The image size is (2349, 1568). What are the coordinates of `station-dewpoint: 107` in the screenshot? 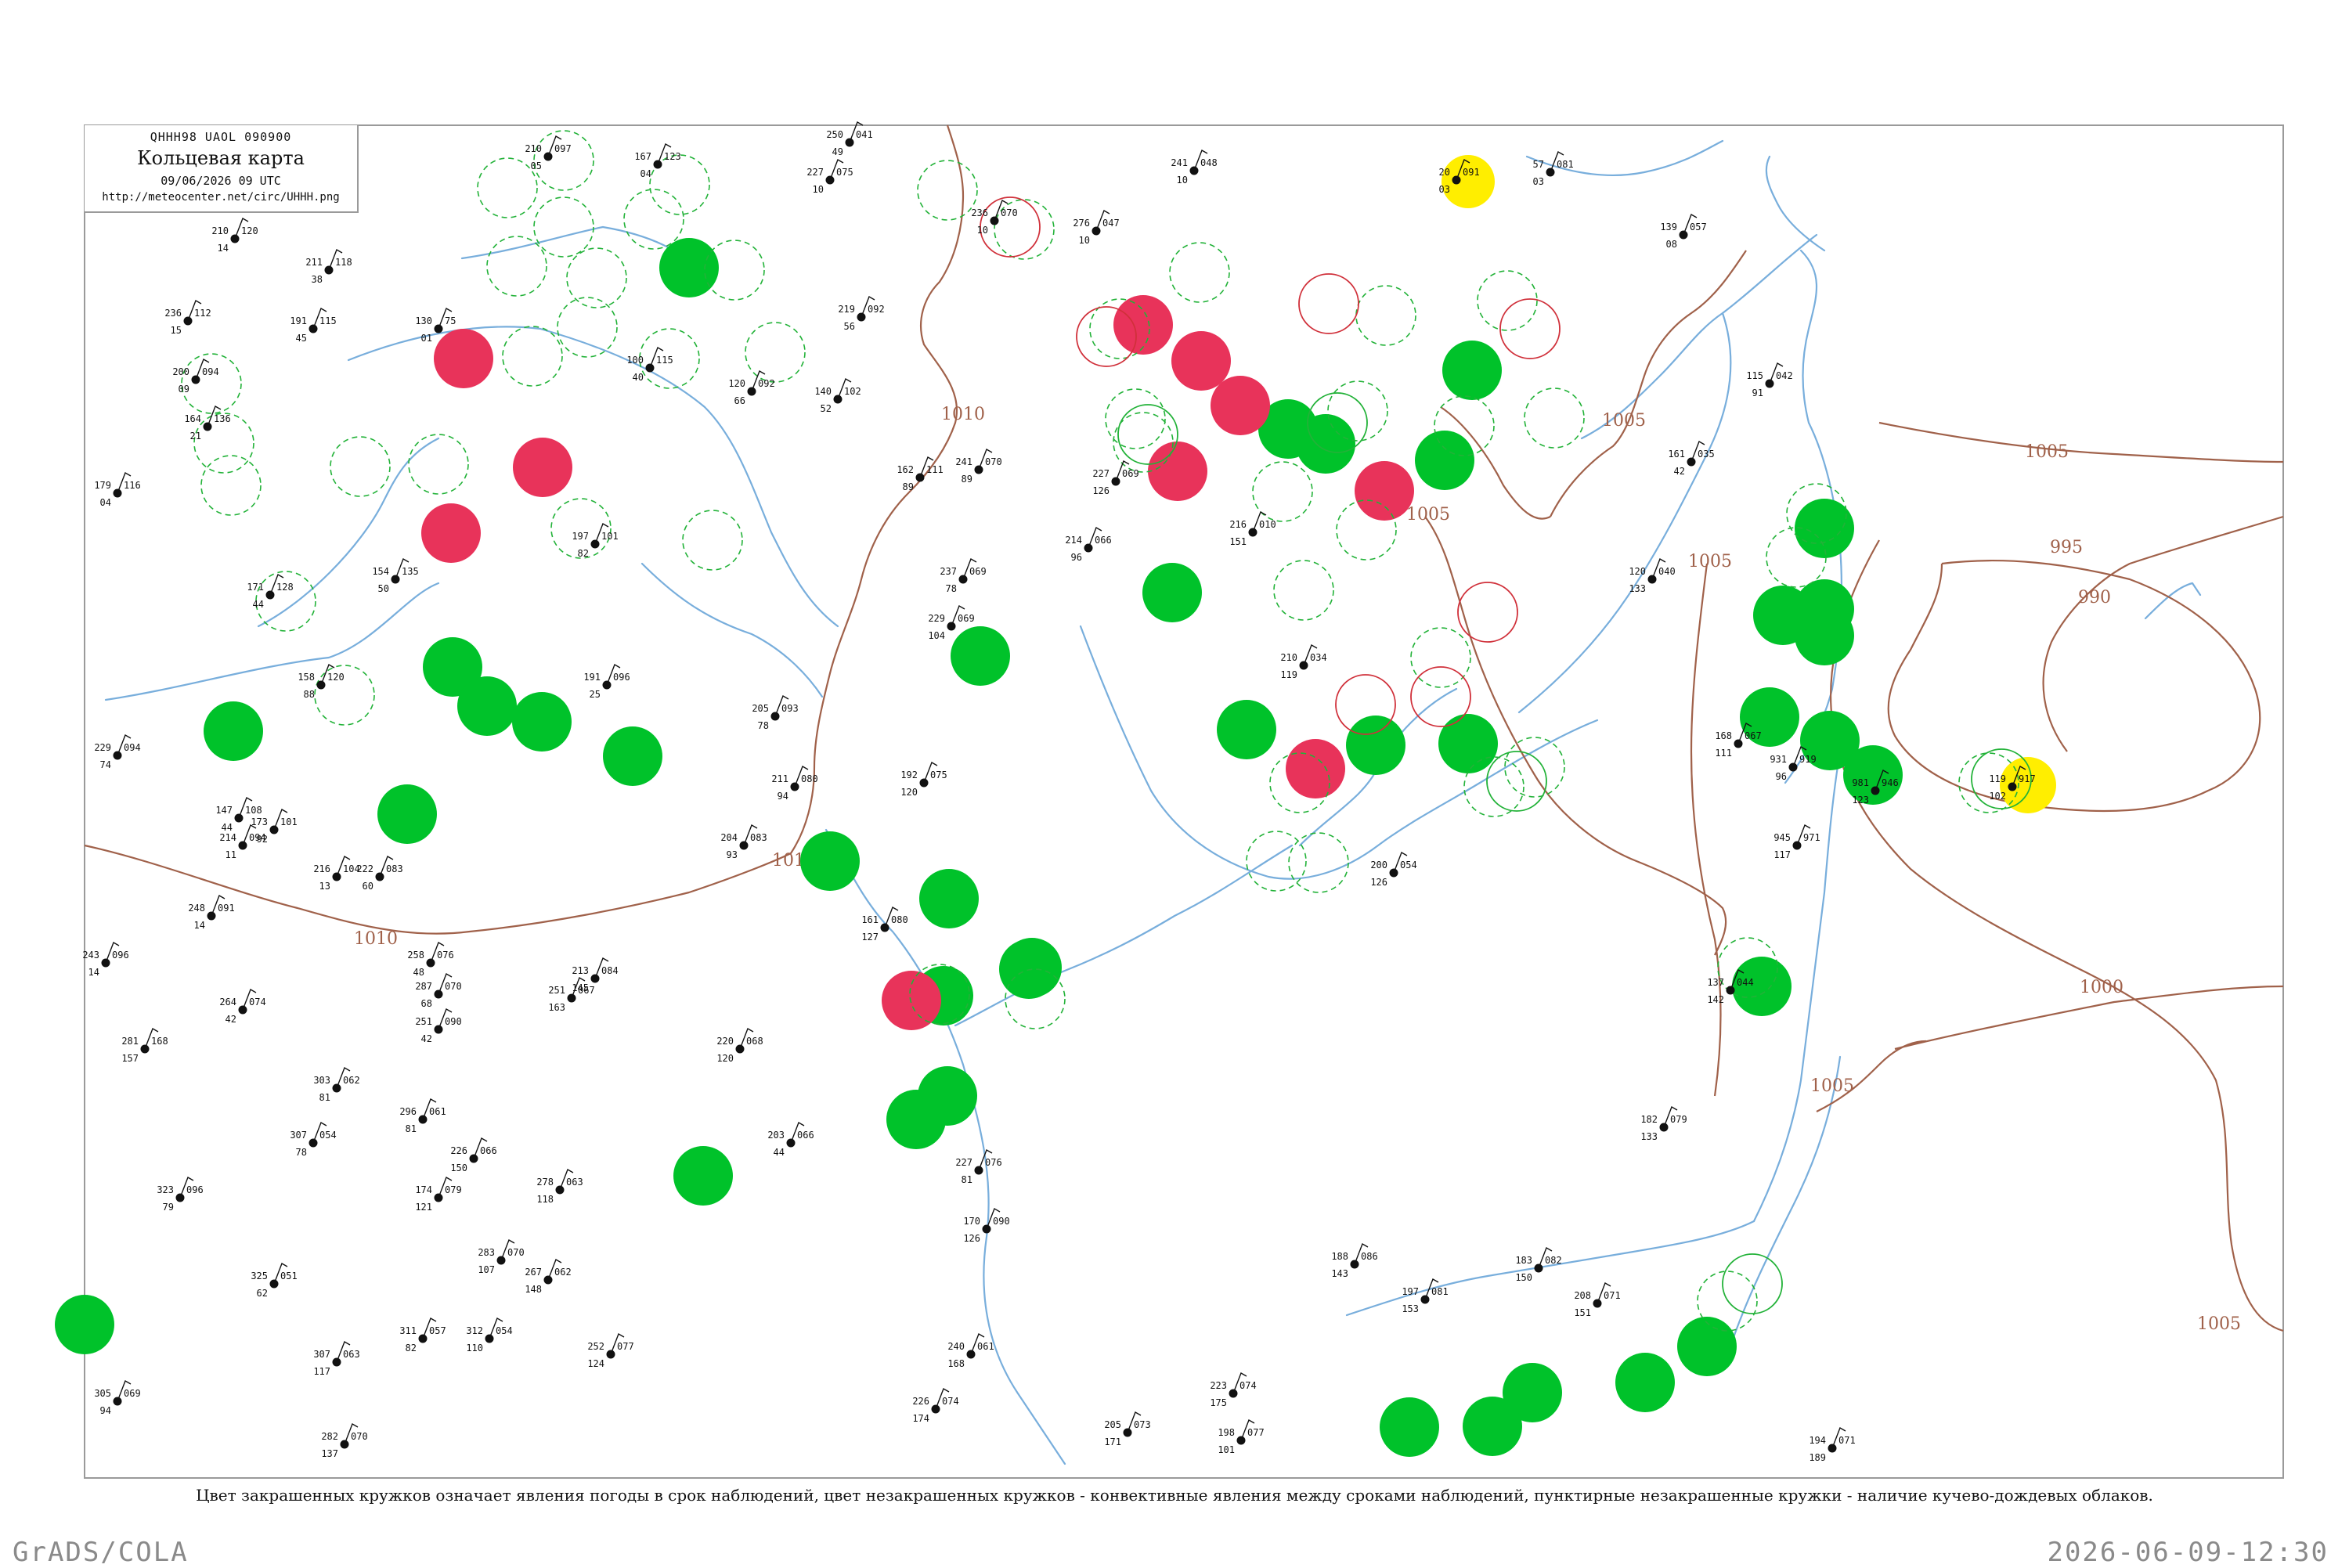 It's located at (486, 1269).